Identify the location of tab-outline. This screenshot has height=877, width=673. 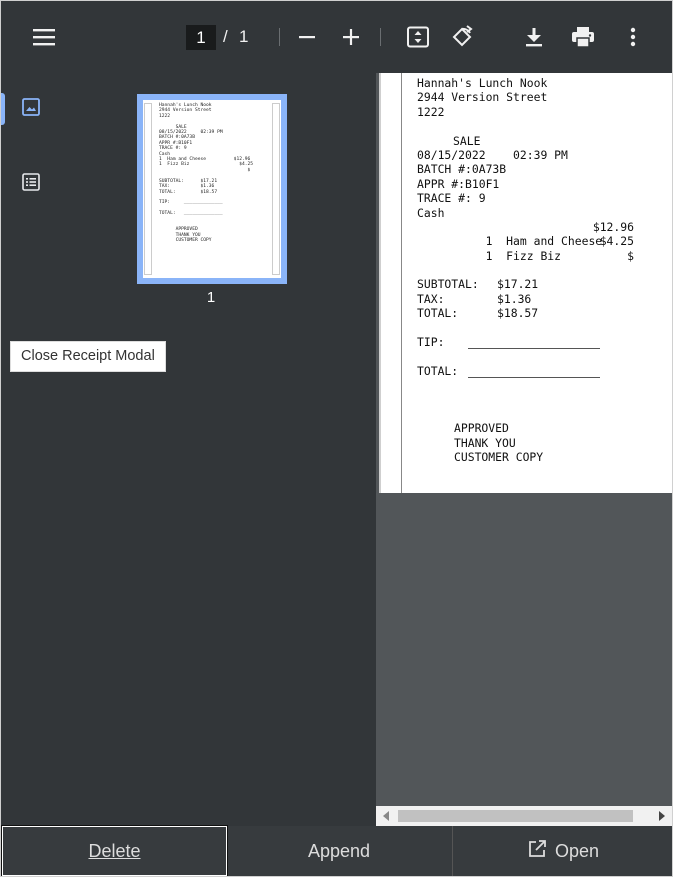
(31, 184).